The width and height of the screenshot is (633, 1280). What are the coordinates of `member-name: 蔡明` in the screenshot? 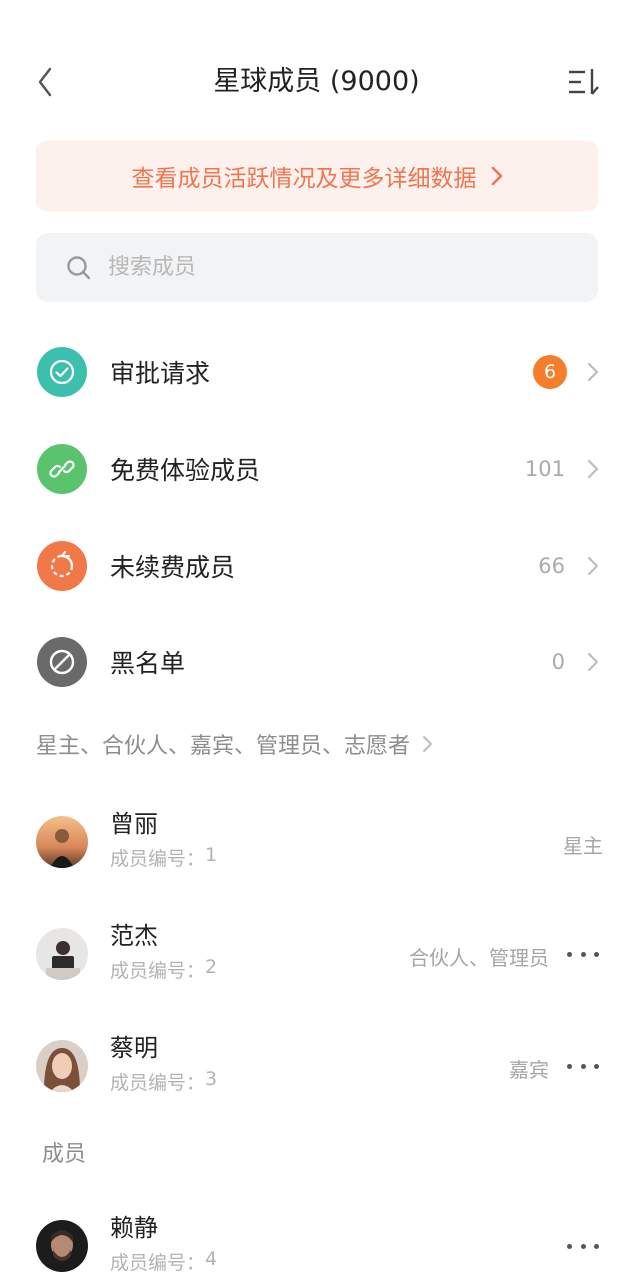 It's located at (134, 1048).